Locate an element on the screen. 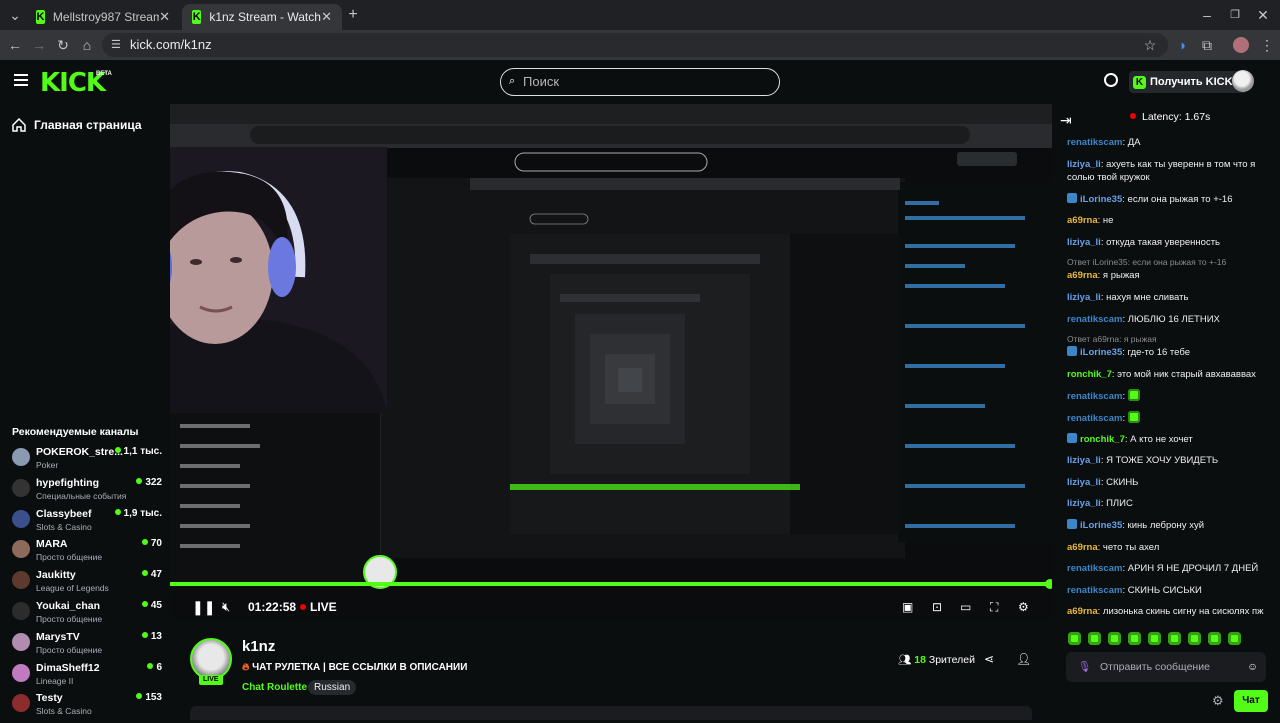 This screenshot has height=723, width=1280. chat-message: iLorine35: где-то 16 тебе is located at coordinates (1172, 352).